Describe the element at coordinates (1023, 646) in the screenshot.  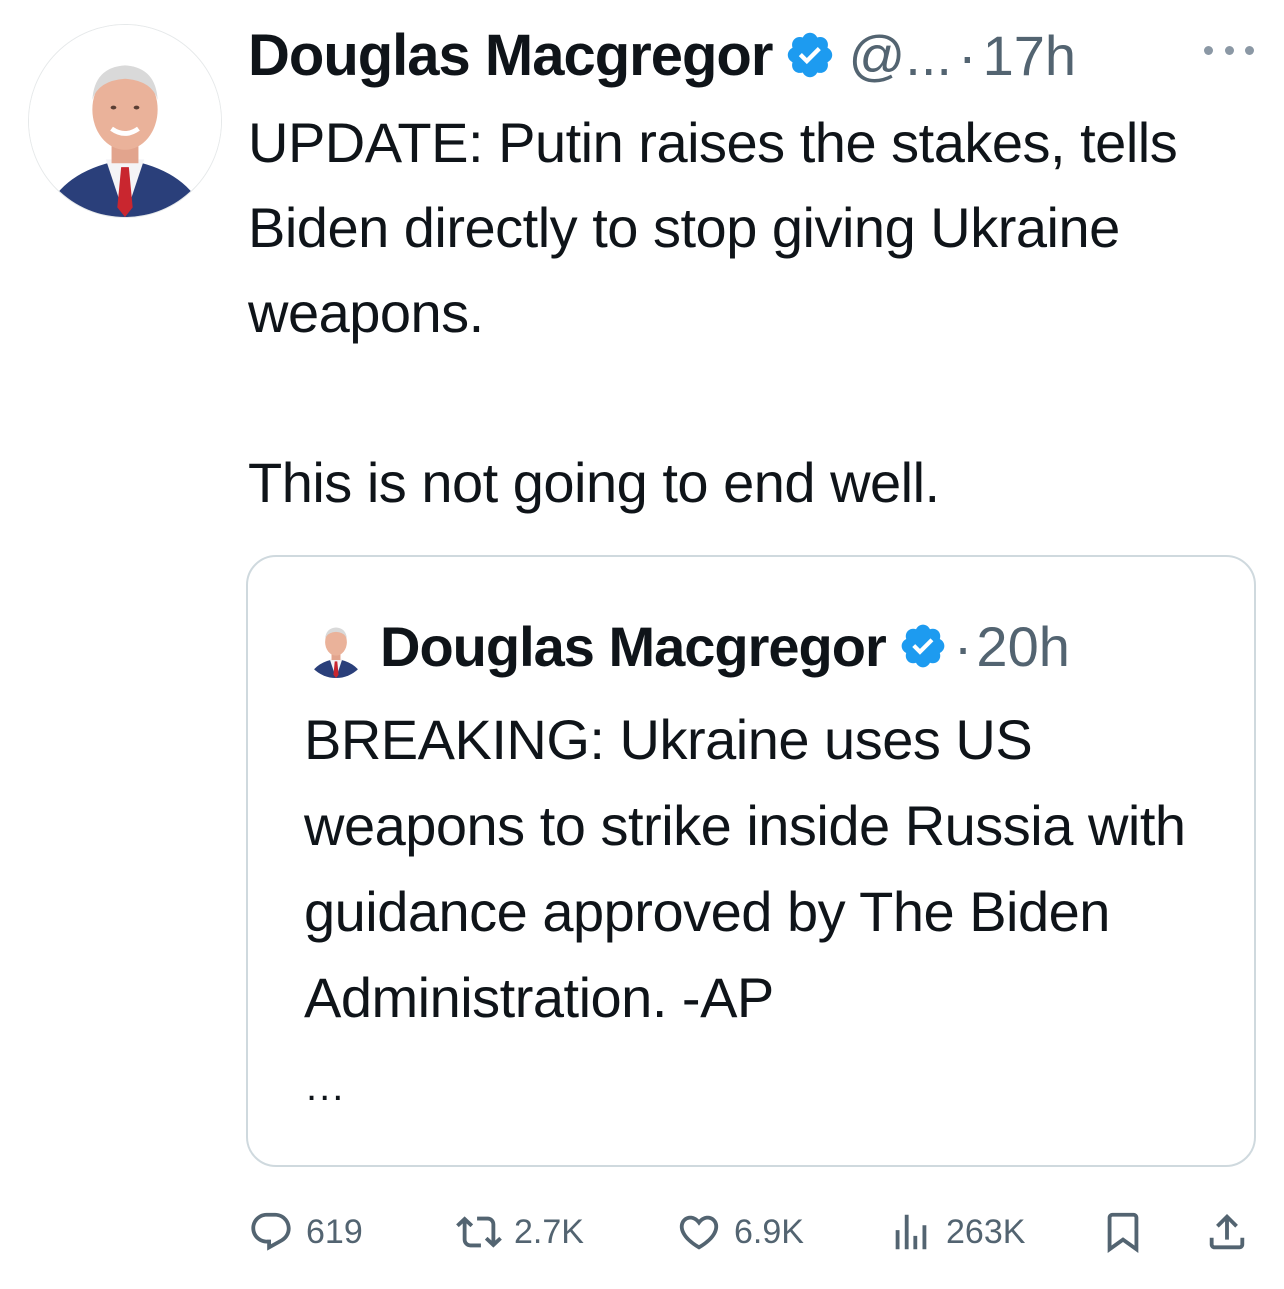
I see `quoted-tweet-timestamp: 20h` at that location.